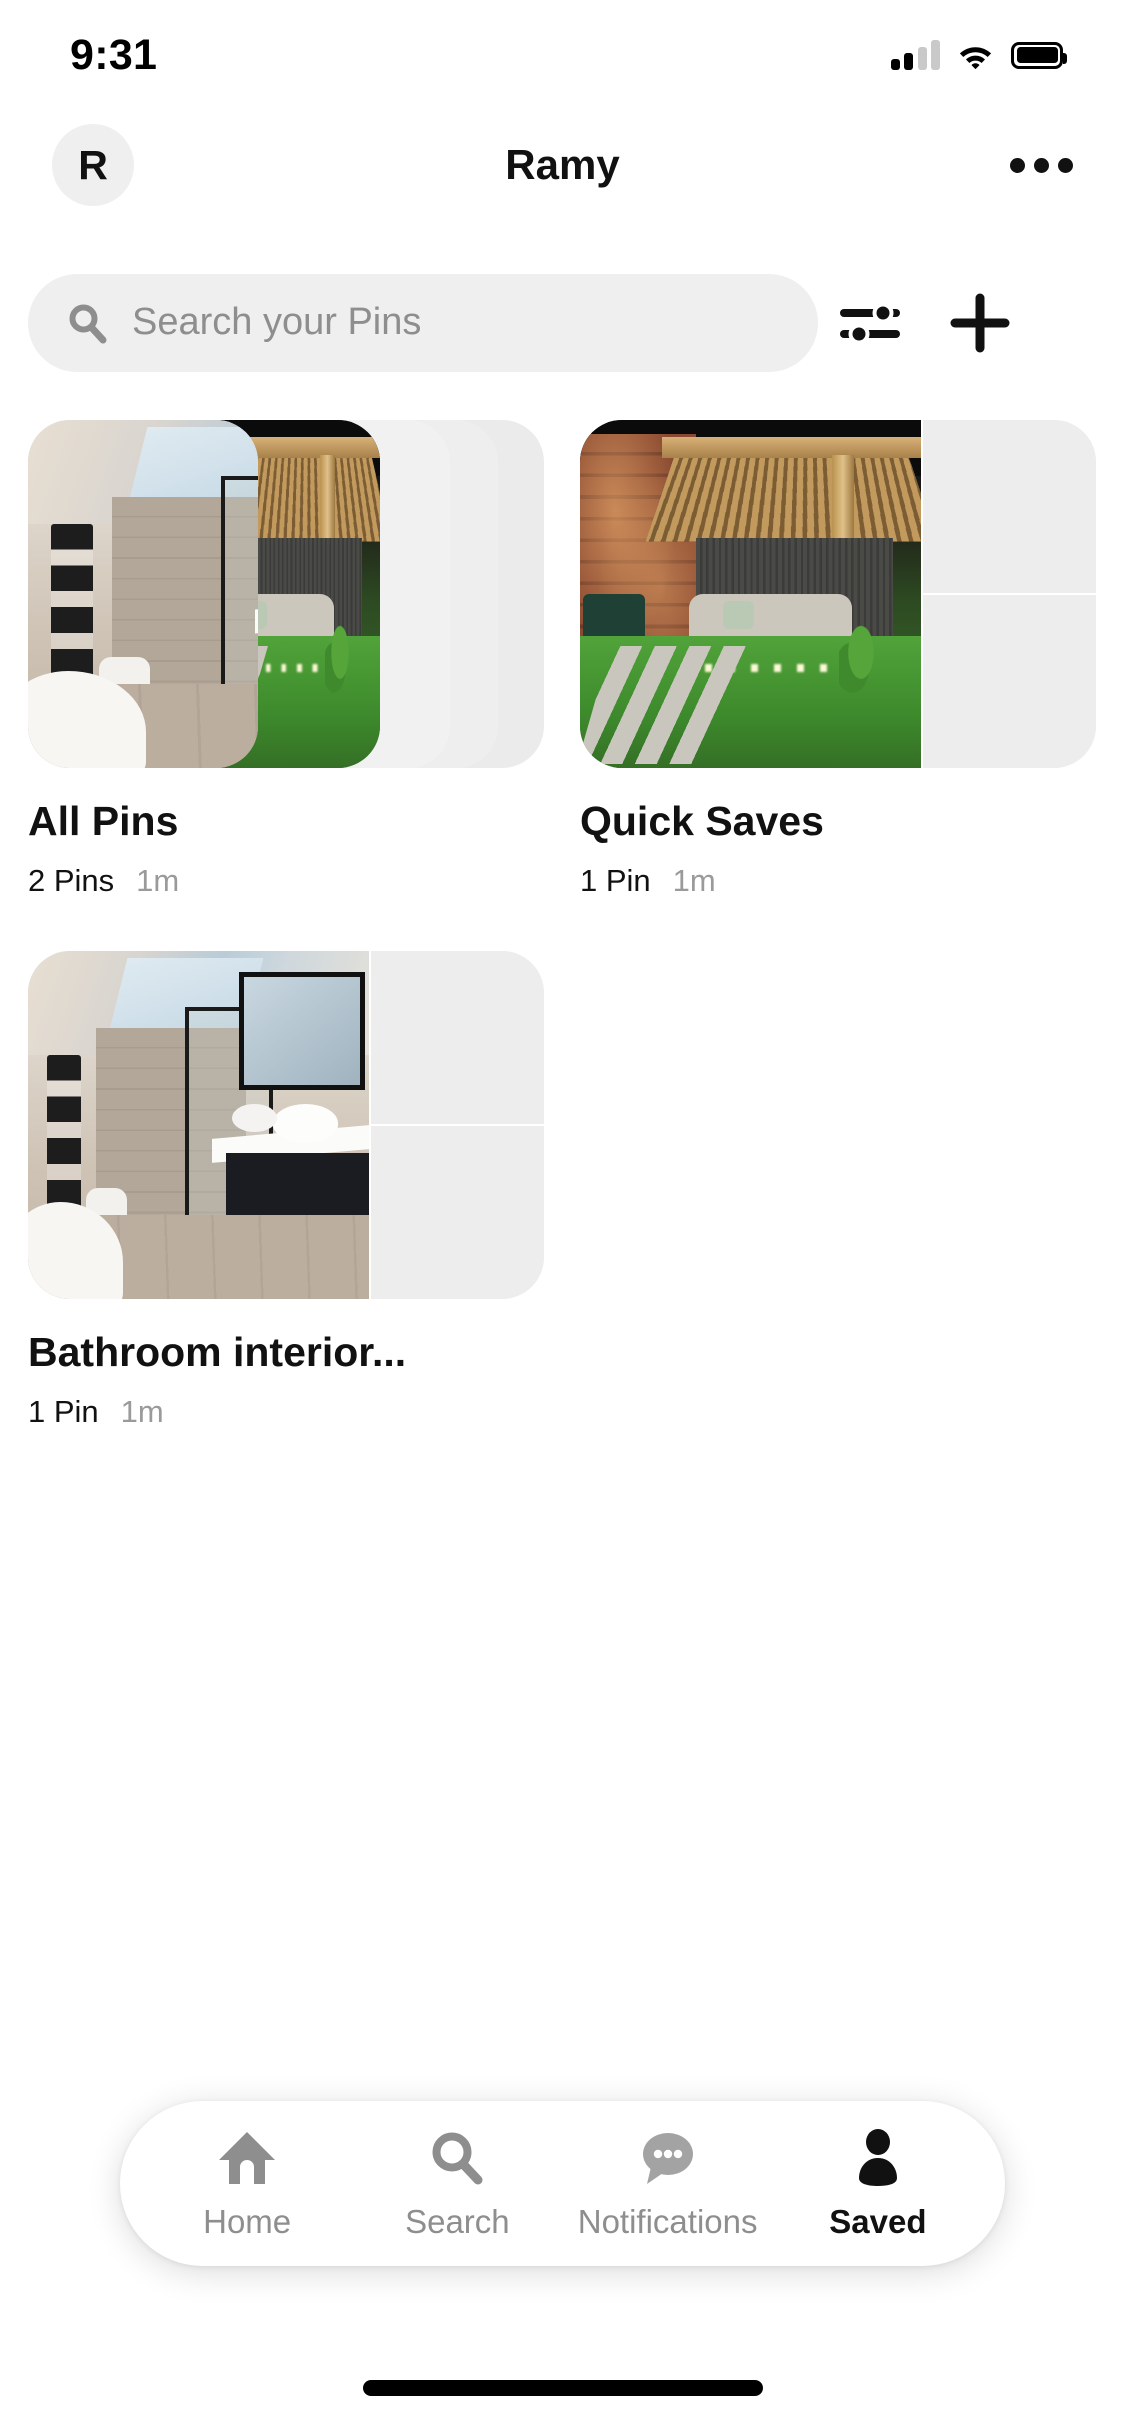 Image resolution: width=1125 pixels, height=2436 pixels. Describe the element at coordinates (114, 54) in the screenshot. I see `status-time: 9:31` at that location.